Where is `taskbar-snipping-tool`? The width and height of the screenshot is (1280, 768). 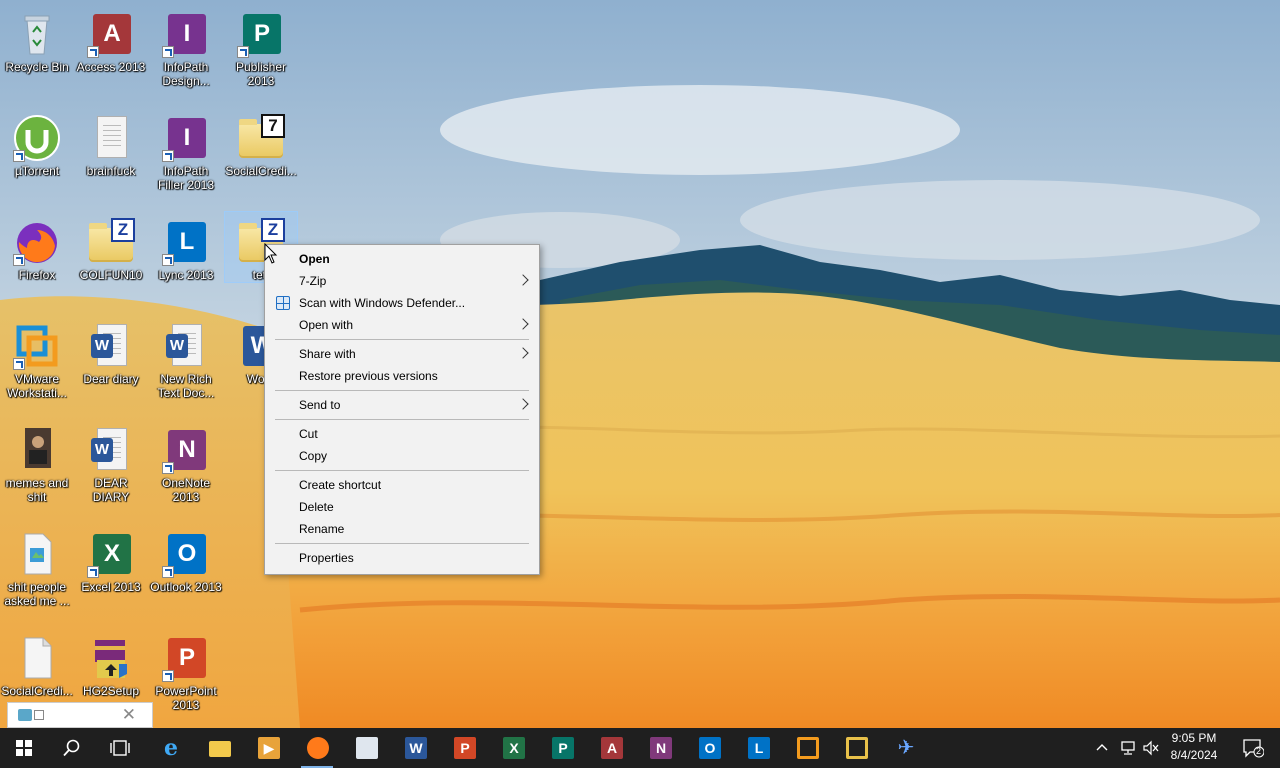
taskbar-snipping-tool is located at coordinates (366, 748).